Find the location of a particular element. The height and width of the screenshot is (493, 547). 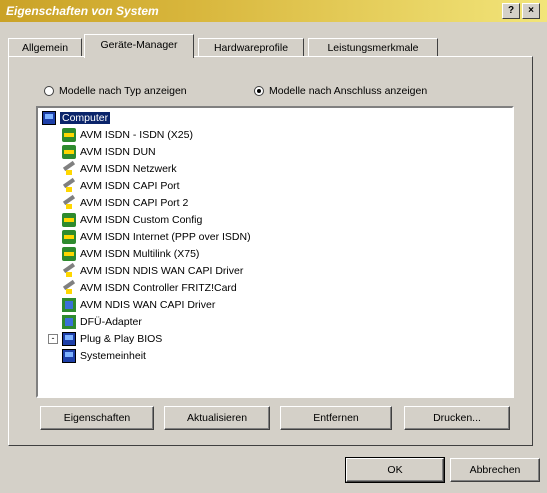

tab-performance: Leistungsmerkmale is located at coordinates (373, 47).